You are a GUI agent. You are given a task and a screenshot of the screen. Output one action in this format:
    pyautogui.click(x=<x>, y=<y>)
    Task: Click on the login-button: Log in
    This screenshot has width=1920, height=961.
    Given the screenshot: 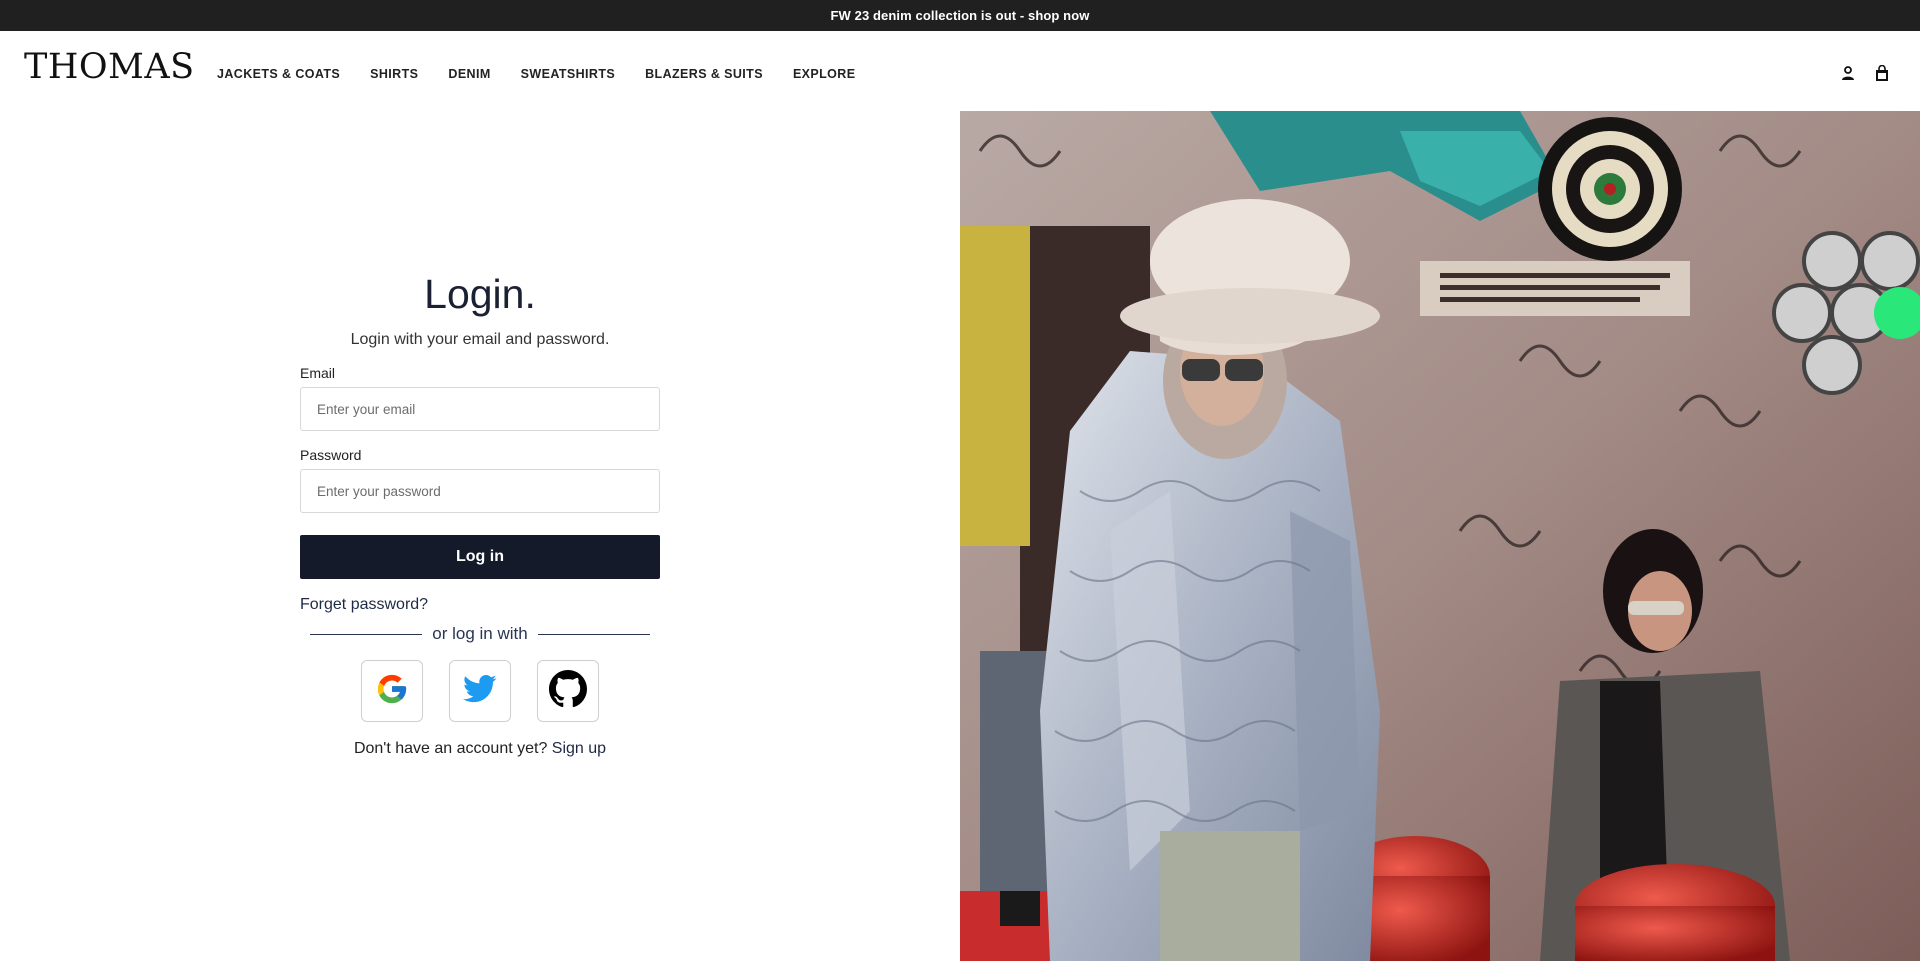 What is the action you would take?
    pyautogui.click(x=480, y=557)
    